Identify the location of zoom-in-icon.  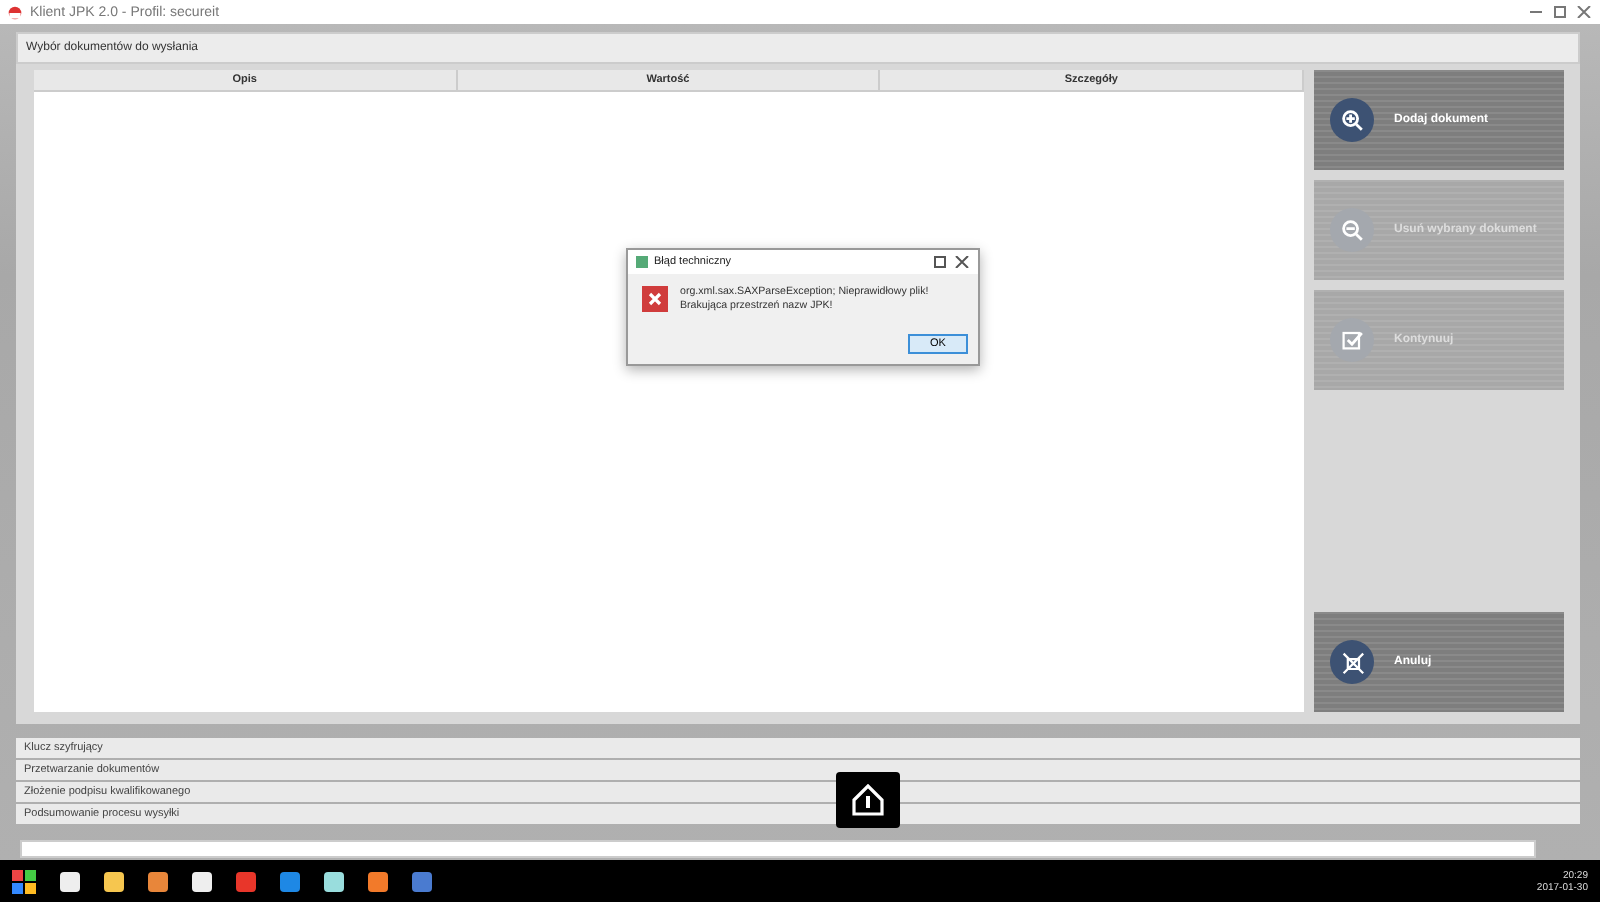
(1352, 120).